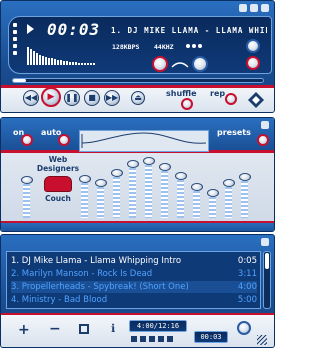 This screenshot has width=320, height=348. Describe the element at coordinates (131, 47) in the screenshot. I see `bitrate-unit: KBPS` at that location.